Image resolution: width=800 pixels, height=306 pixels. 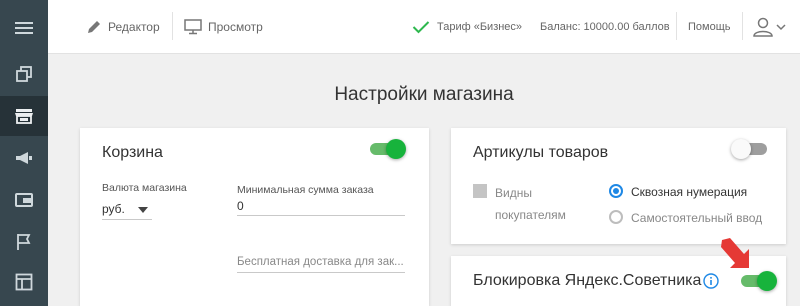 I want to click on radio-through-numbering, so click(x=616, y=191).